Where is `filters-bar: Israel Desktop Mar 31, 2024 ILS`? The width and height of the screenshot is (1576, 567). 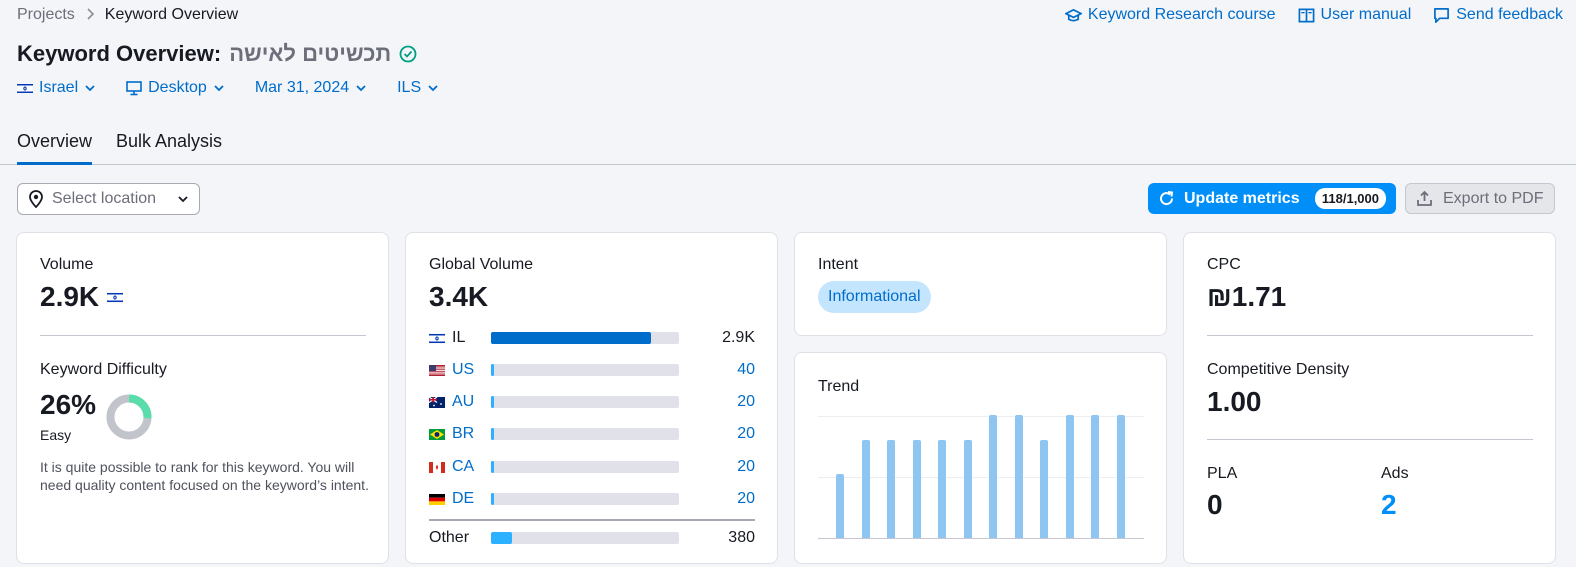 filters-bar: Israel Desktop Mar 31, 2024 ILS is located at coordinates (228, 88).